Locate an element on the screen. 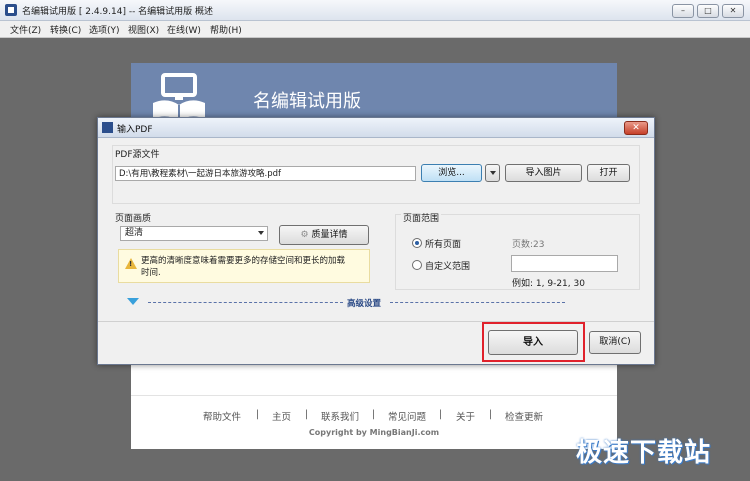  footer-divider is located at coordinates (374, 395).